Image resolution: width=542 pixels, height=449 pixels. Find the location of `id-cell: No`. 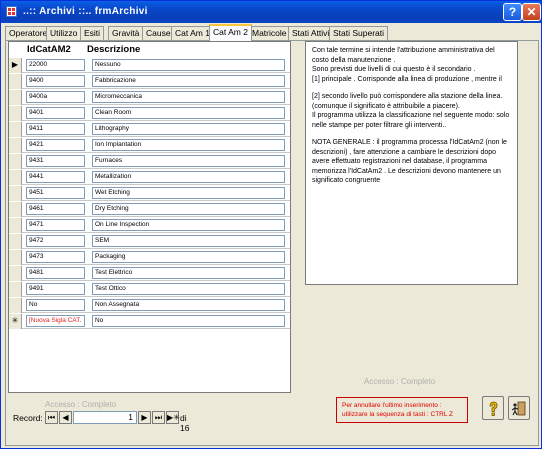

id-cell: No is located at coordinates (55, 305).